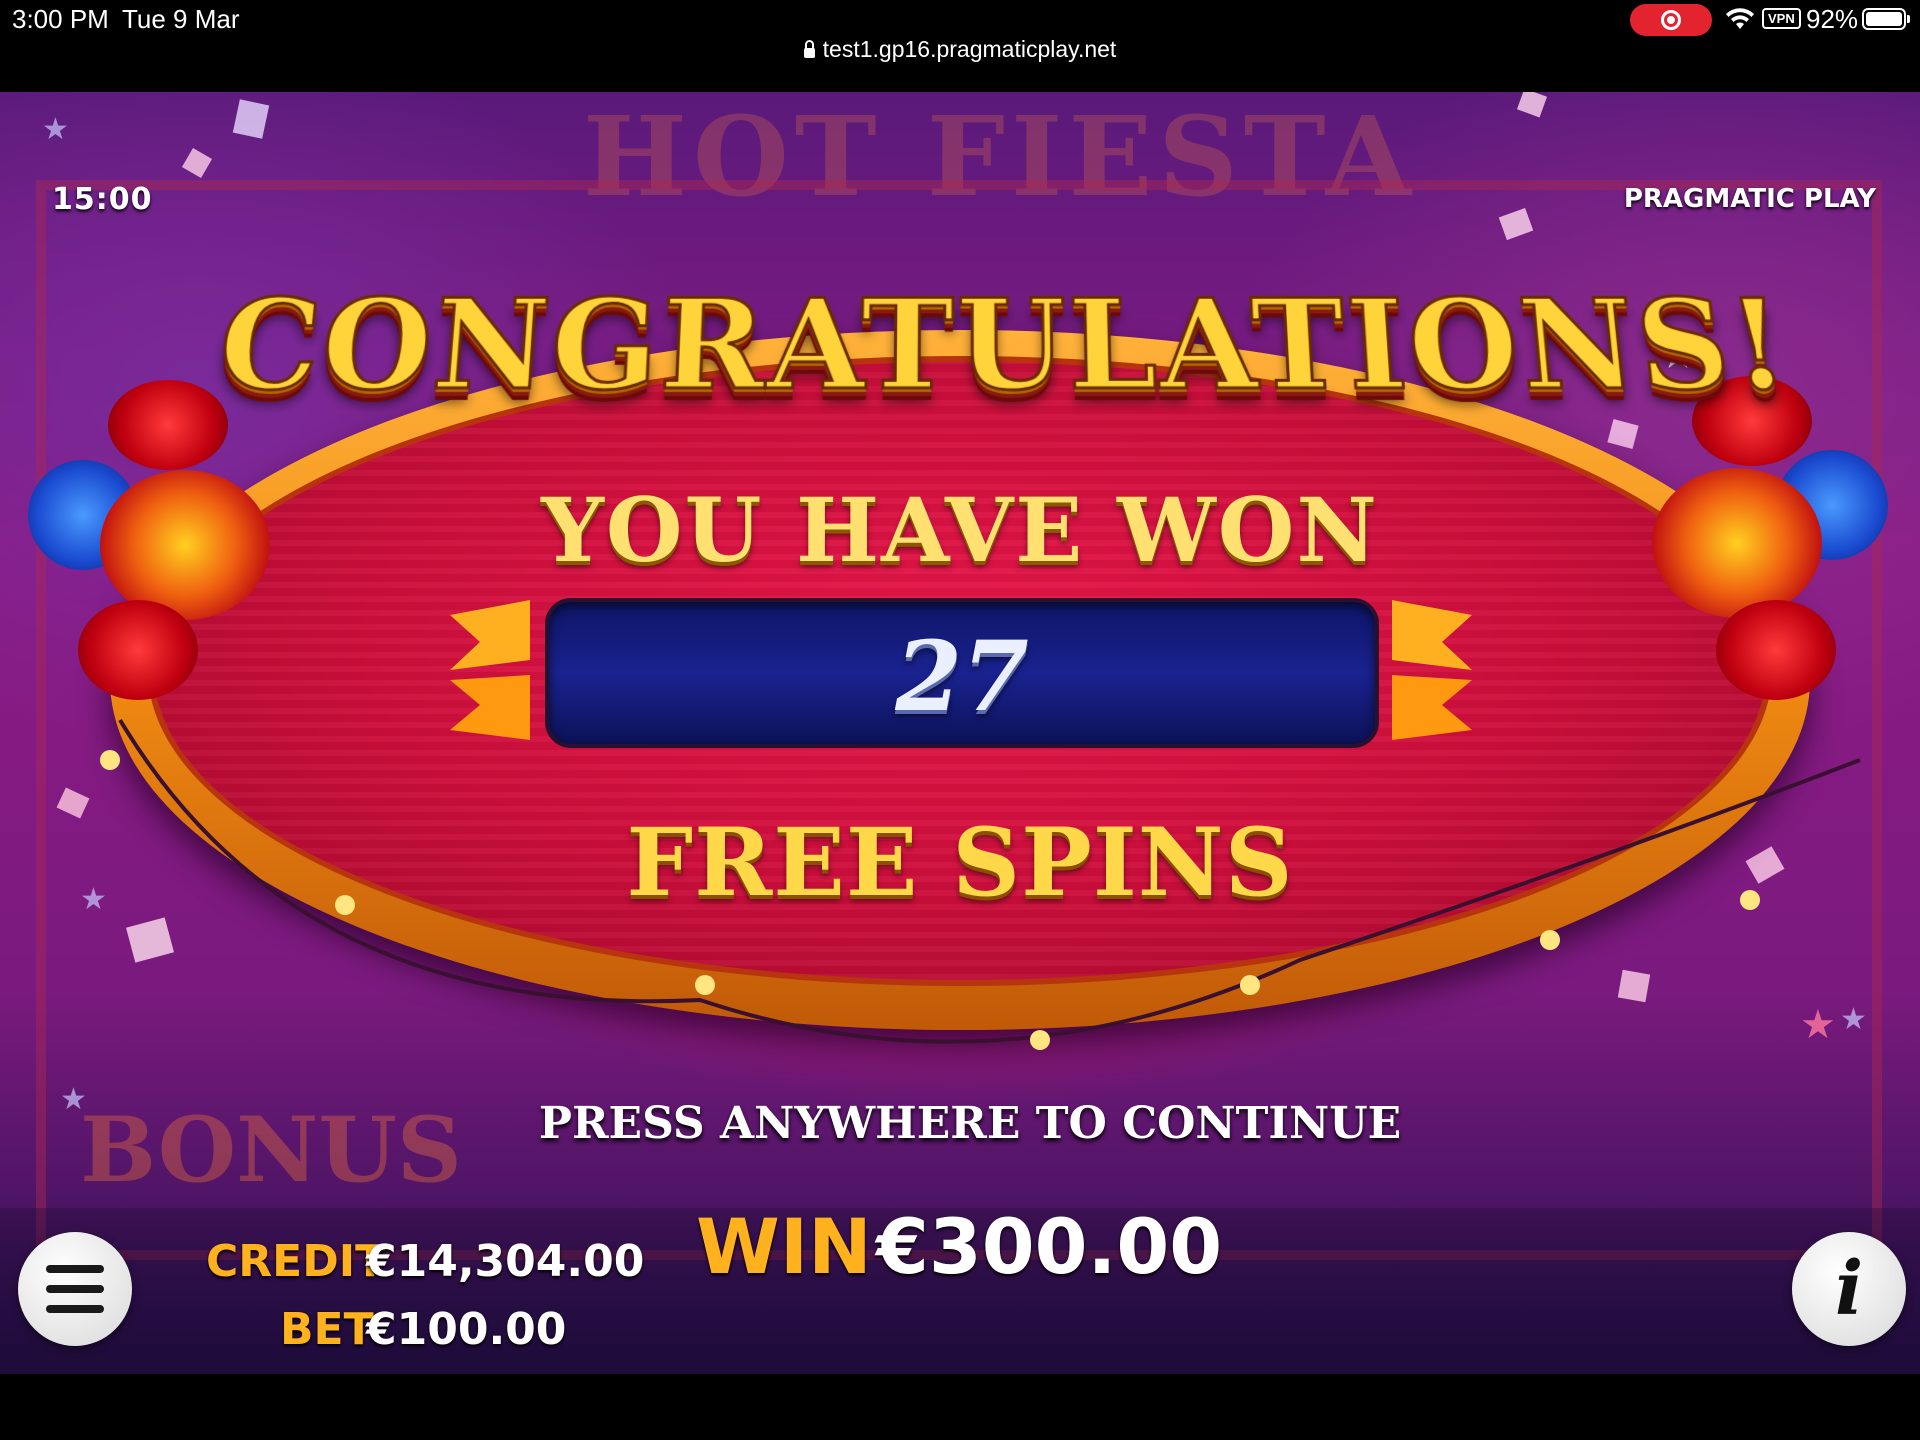  I want to click on win-value: €300.00, so click(1049, 1246).